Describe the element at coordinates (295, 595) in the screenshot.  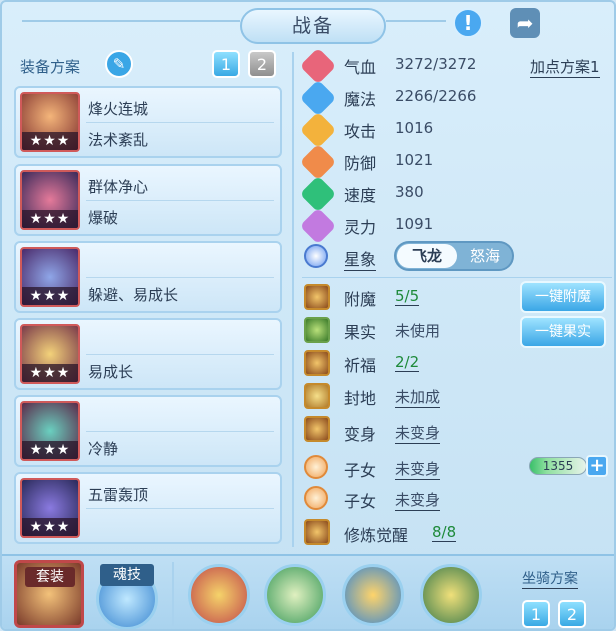
I see `skill-2-icon` at that location.